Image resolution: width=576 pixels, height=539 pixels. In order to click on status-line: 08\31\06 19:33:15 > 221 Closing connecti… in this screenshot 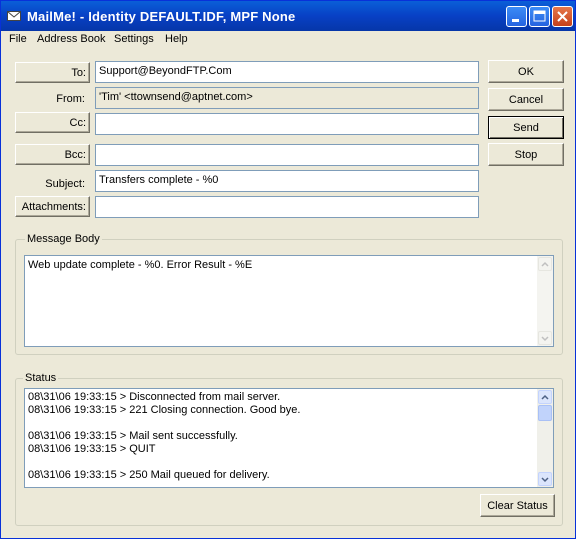, I will do `click(164, 410)`.